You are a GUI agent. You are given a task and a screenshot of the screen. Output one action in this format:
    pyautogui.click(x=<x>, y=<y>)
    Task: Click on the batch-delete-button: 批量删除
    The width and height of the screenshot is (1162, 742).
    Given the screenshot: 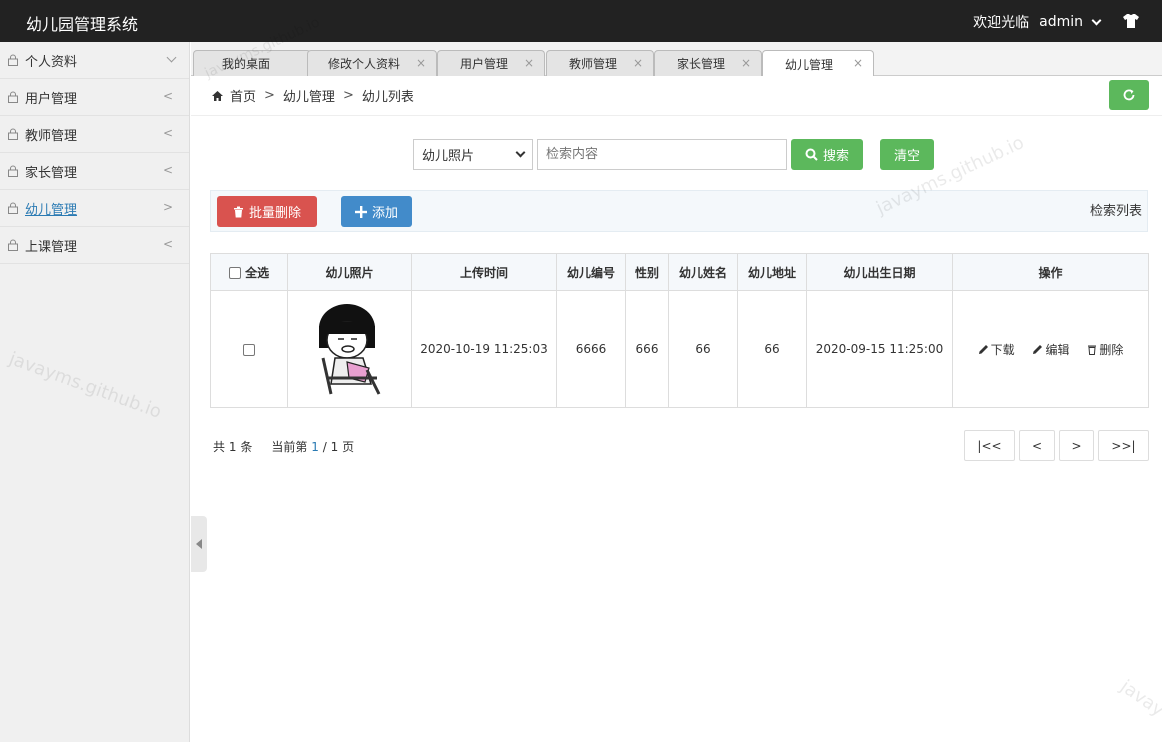 What is the action you would take?
    pyautogui.click(x=267, y=211)
    